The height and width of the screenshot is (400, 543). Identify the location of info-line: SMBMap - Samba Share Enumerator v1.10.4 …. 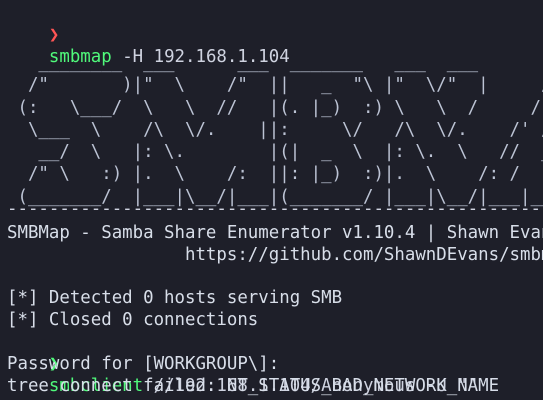
(275, 233).